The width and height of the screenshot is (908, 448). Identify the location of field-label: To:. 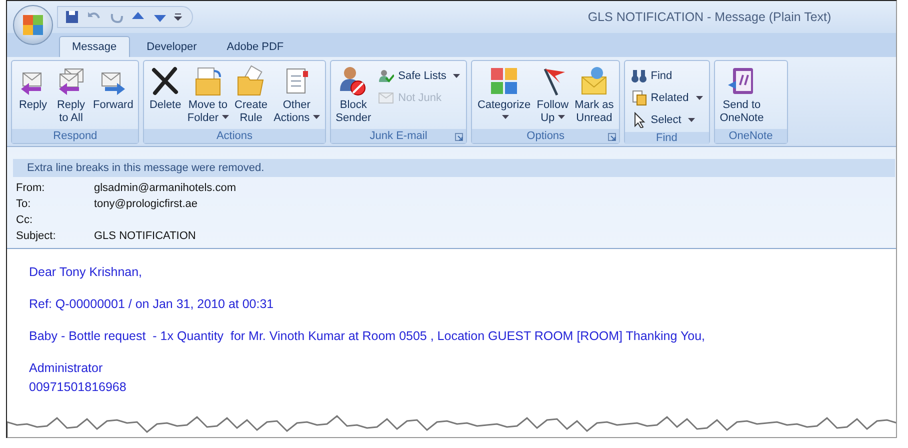
(24, 204).